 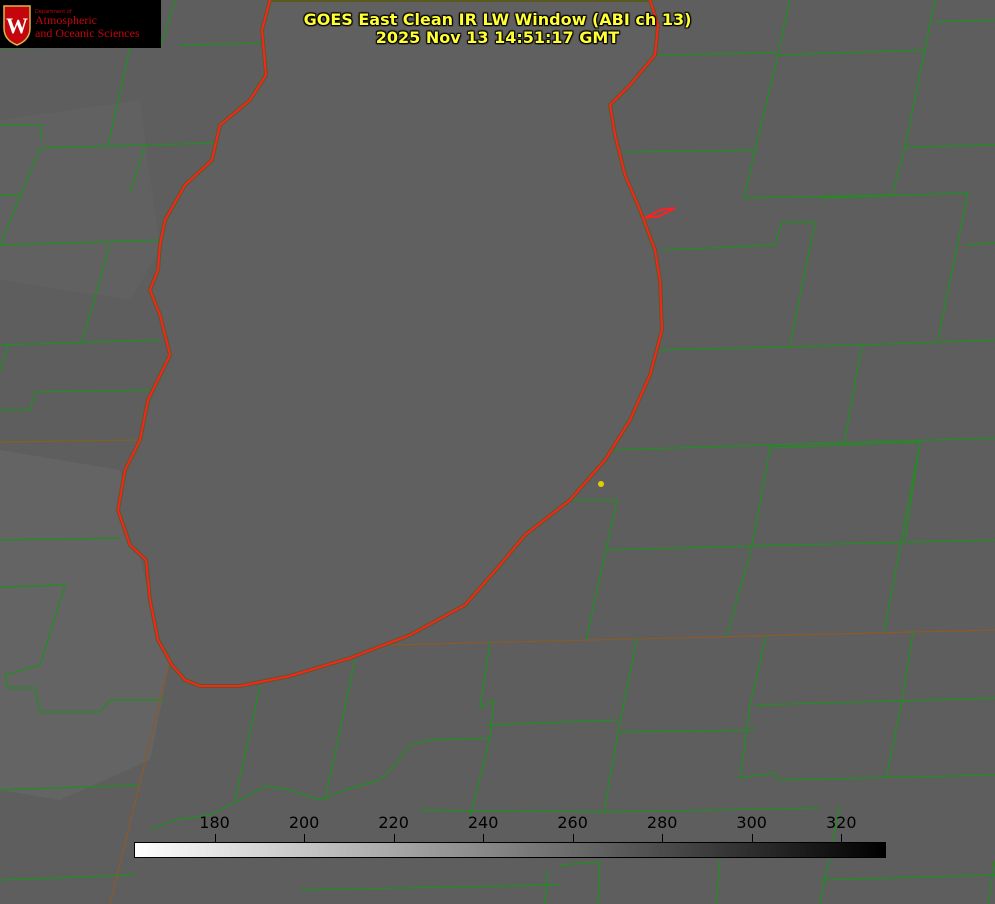 I want to click on colorbar-tick-label: 220, so click(x=393, y=822).